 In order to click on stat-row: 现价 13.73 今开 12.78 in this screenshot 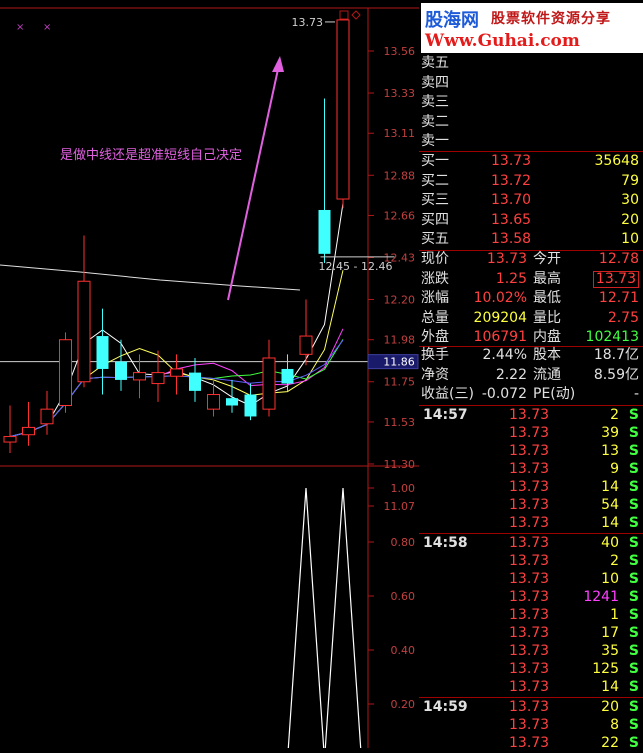, I will do `click(532, 259)`.